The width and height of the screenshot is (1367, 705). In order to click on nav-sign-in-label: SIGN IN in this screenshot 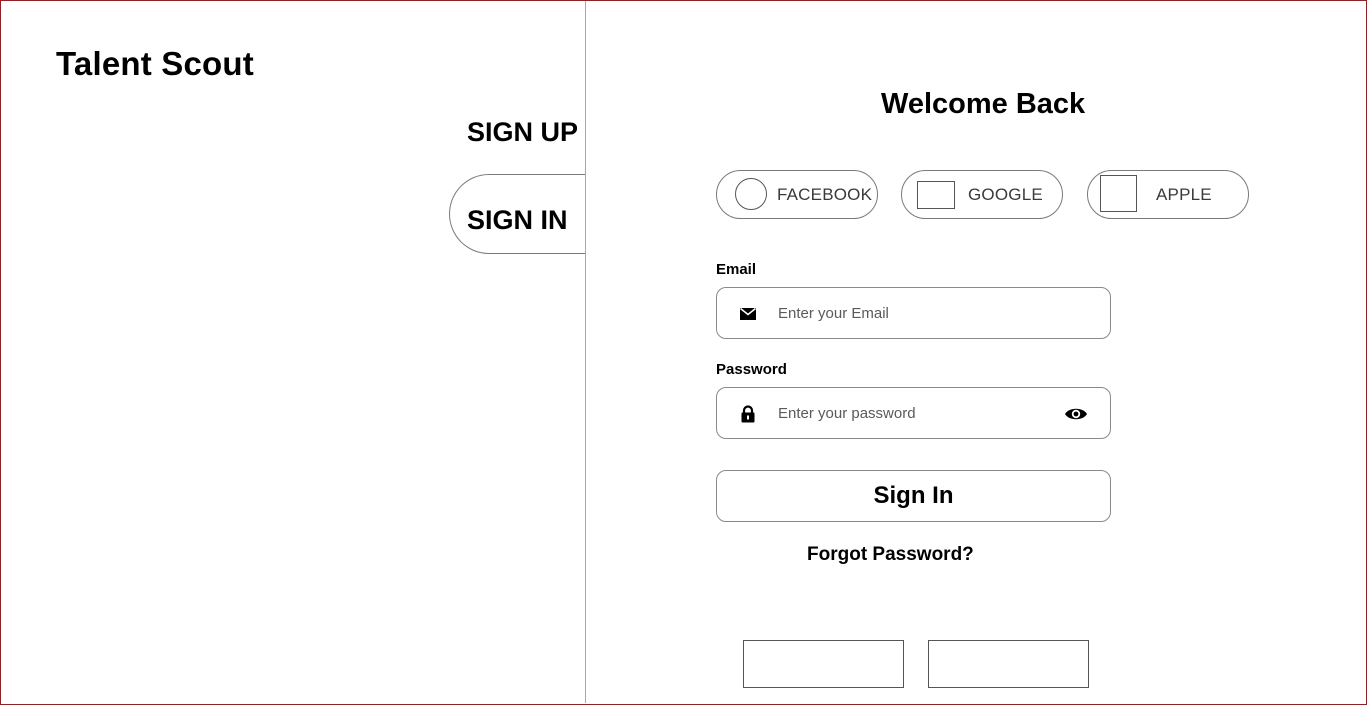, I will do `click(517, 220)`.